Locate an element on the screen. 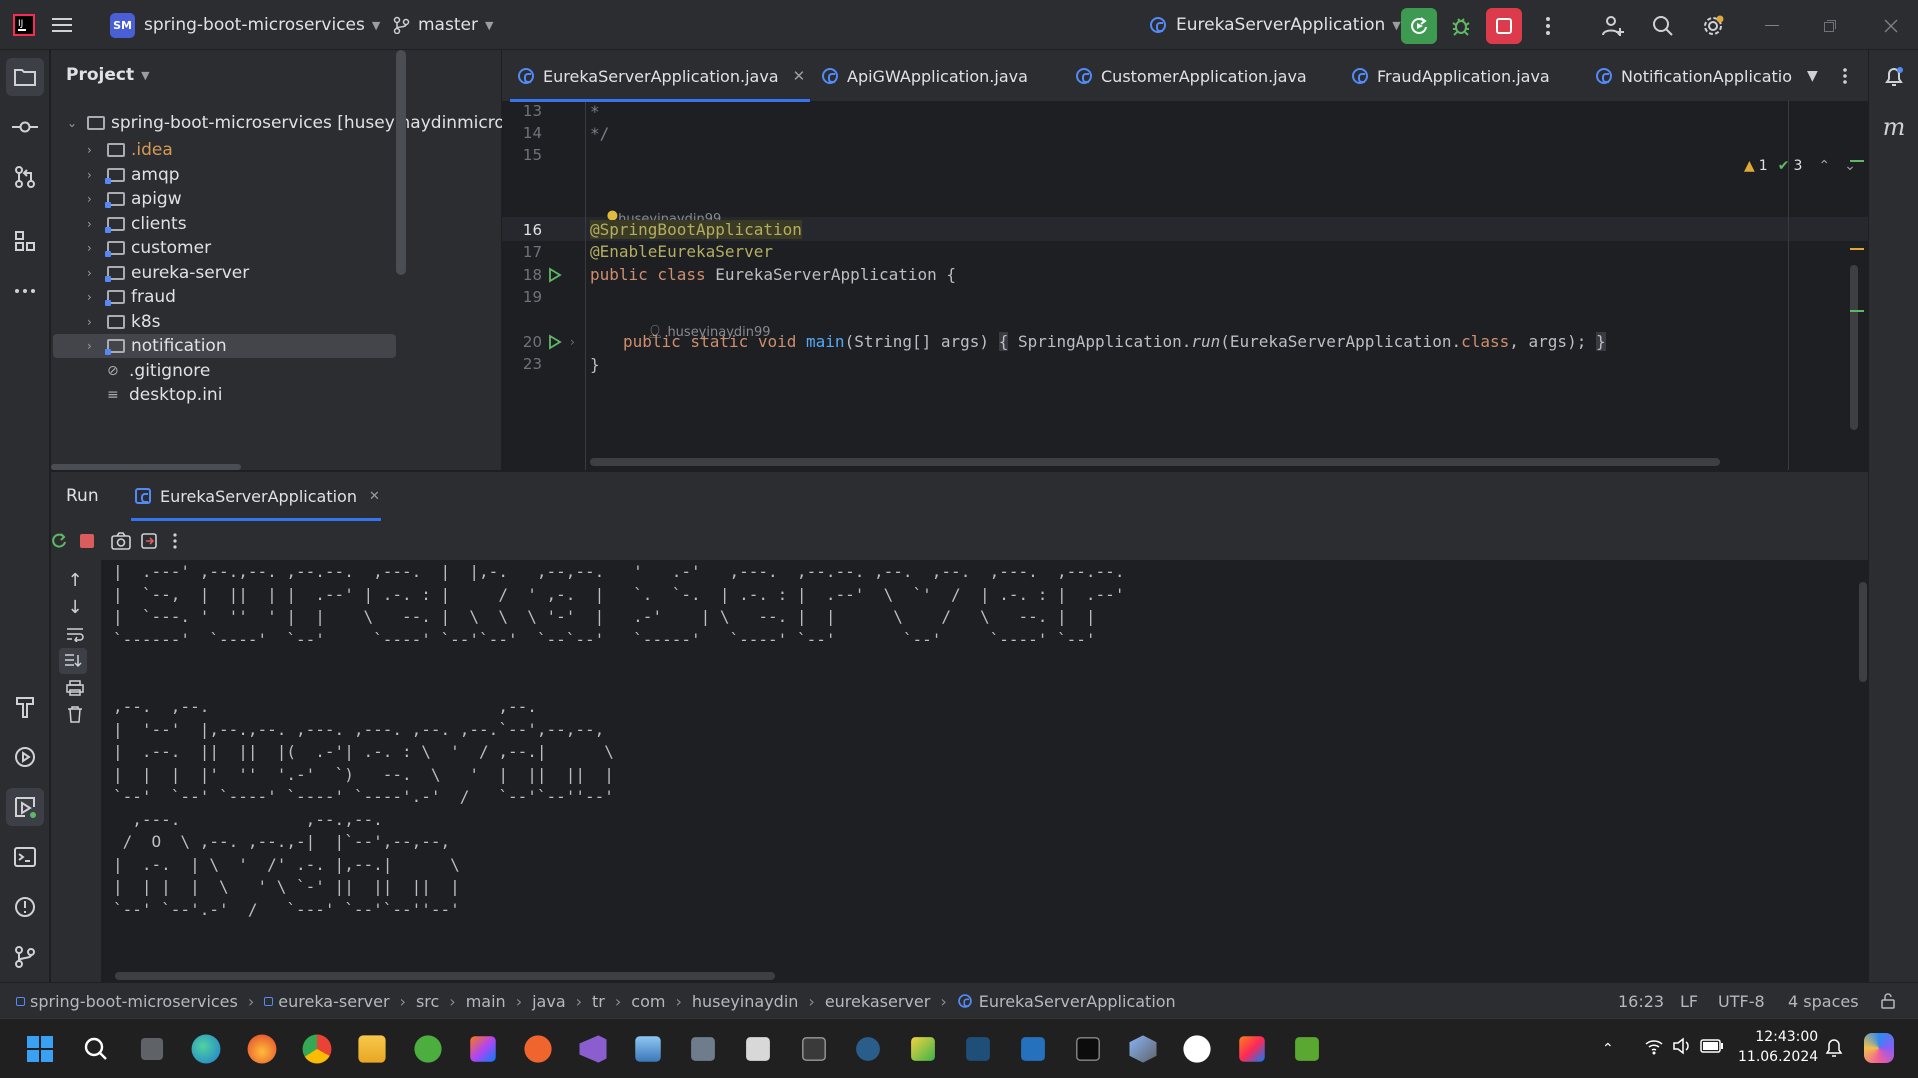  services-tool-button is located at coordinates (25, 757).